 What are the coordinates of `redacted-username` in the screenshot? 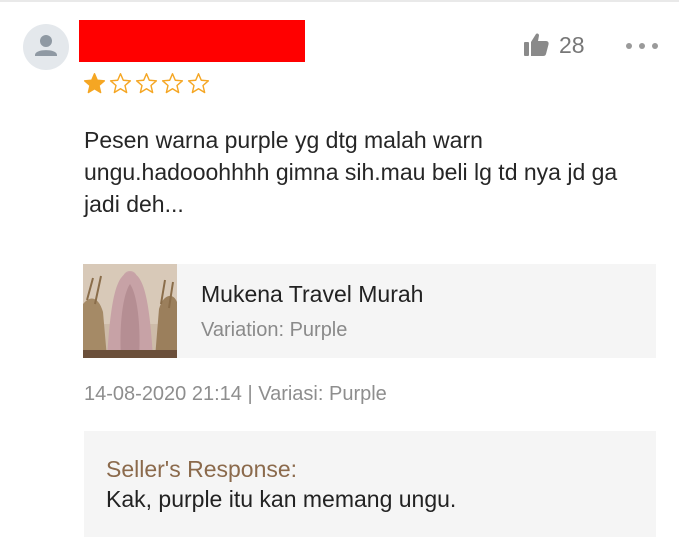 It's located at (192, 41).